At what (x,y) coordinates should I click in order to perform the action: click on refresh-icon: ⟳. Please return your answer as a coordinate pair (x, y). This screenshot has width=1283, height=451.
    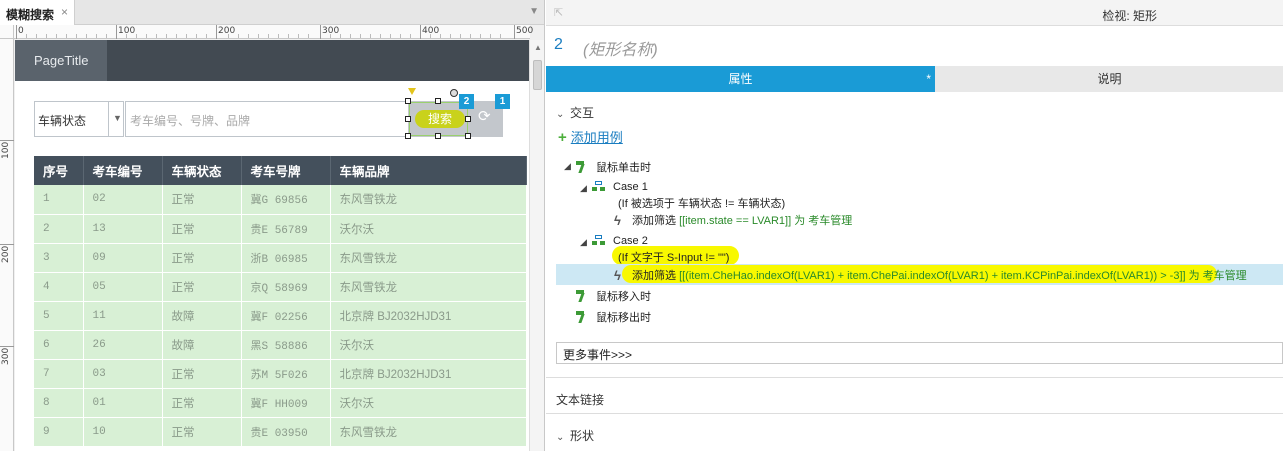
    Looking at the image, I should click on (485, 116).